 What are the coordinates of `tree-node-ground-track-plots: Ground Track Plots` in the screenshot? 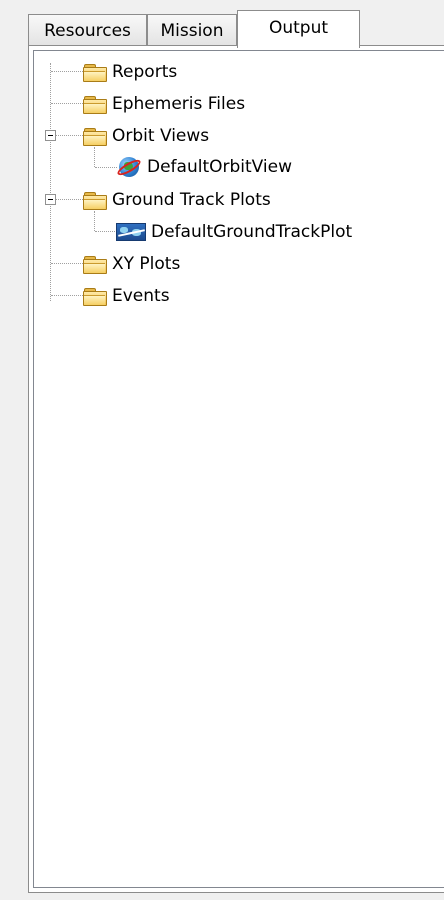 It's located at (177, 200).